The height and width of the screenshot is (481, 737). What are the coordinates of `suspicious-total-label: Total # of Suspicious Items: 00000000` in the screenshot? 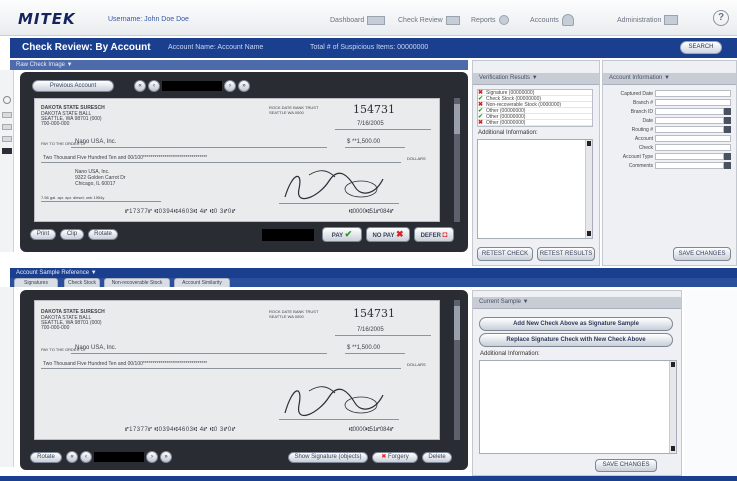 It's located at (369, 47).